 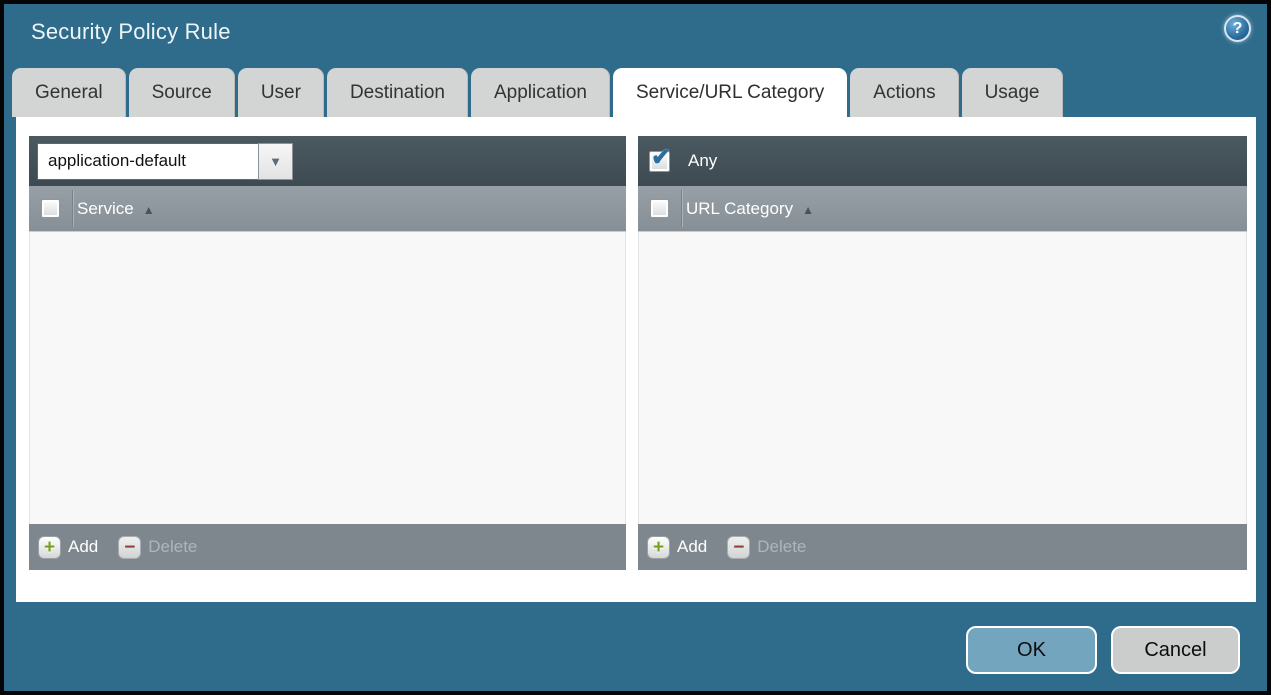 What do you see at coordinates (1012, 92) in the screenshot?
I see `tab-usage: Usage` at bounding box center [1012, 92].